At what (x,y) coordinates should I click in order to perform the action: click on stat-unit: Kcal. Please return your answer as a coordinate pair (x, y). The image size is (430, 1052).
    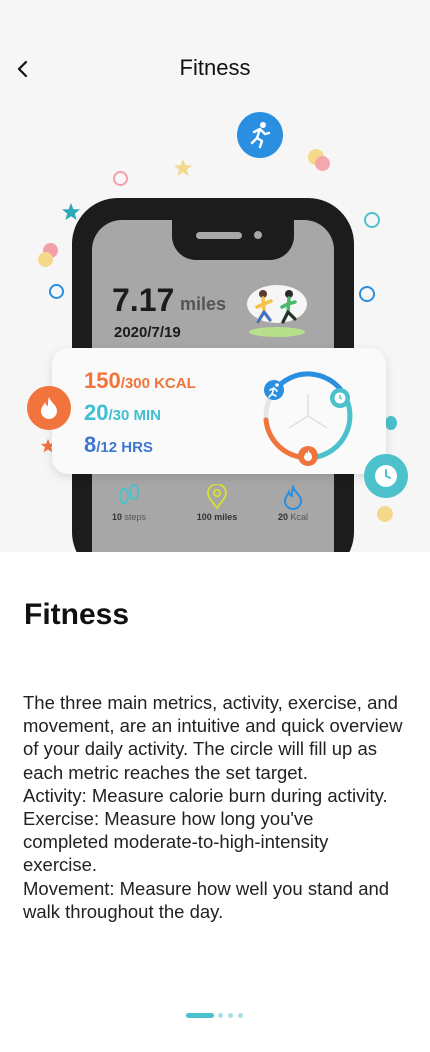
    Looking at the image, I should click on (299, 517).